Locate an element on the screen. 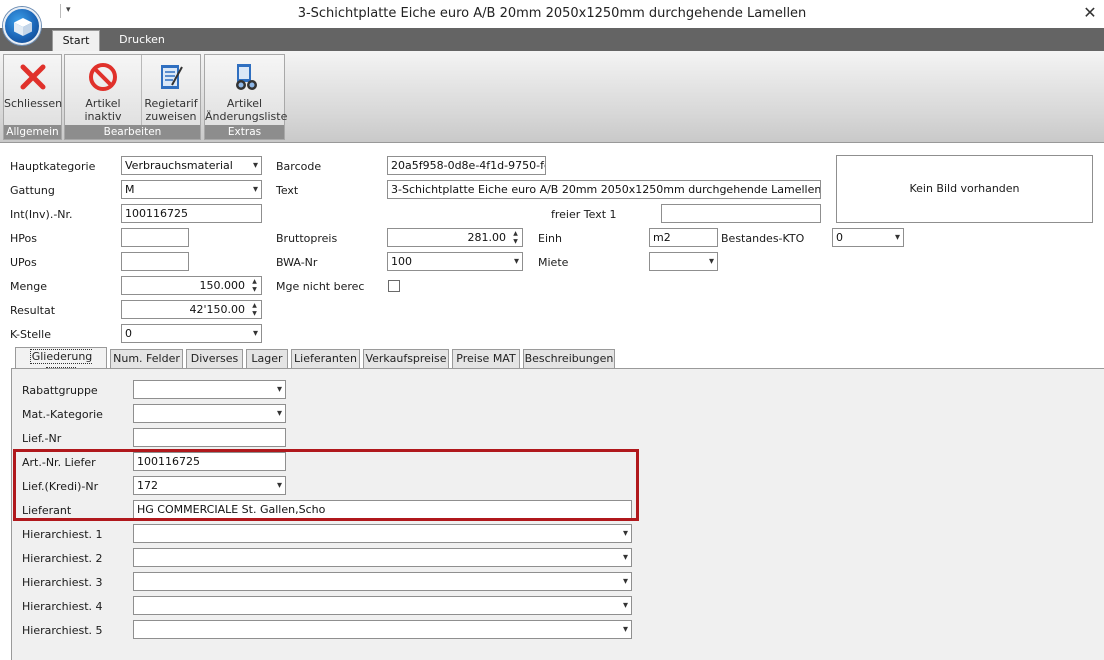  hierarchiest-2-select is located at coordinates (382, 557).